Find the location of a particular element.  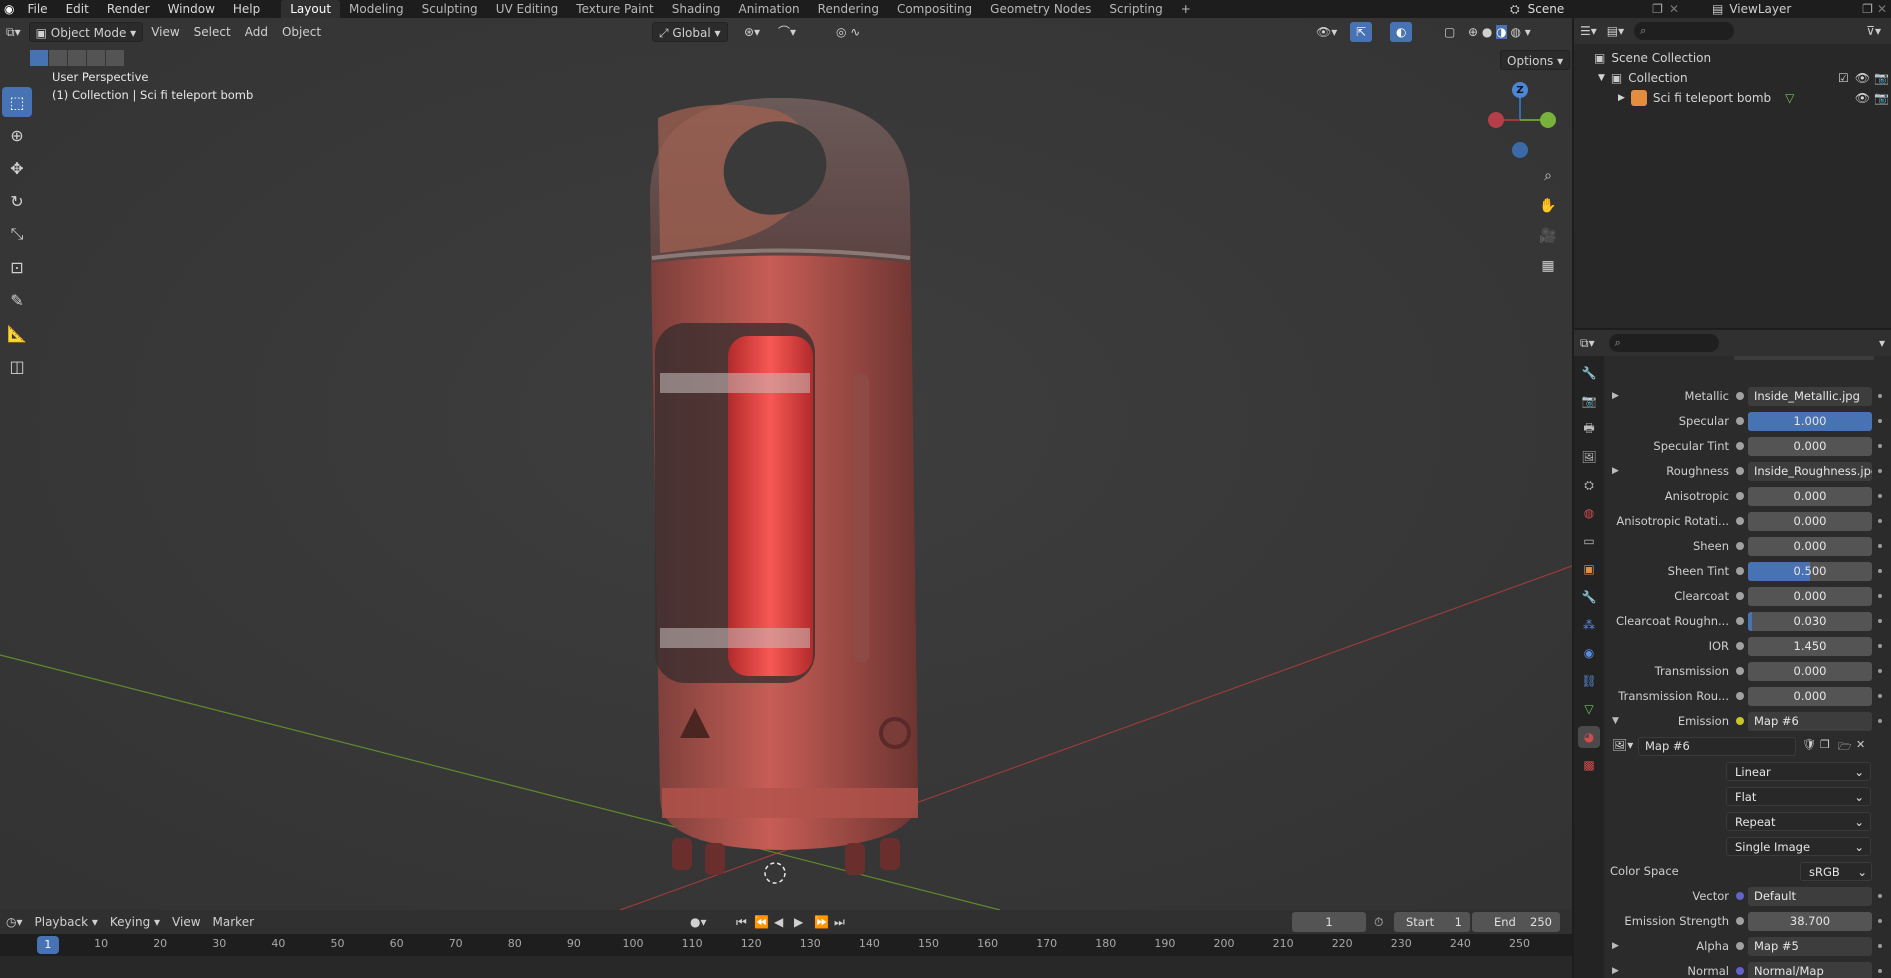

properties-options-icon: ▾ is located at coordinates (1882, 343).